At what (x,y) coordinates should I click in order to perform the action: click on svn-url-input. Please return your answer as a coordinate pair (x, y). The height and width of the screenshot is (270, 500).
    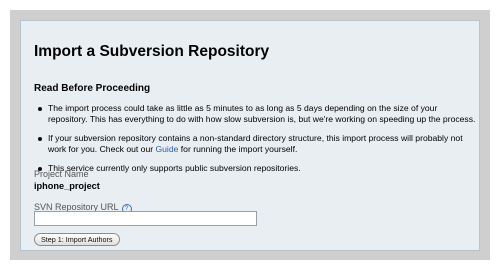
    Looking at the image, I should click on (145, 218).